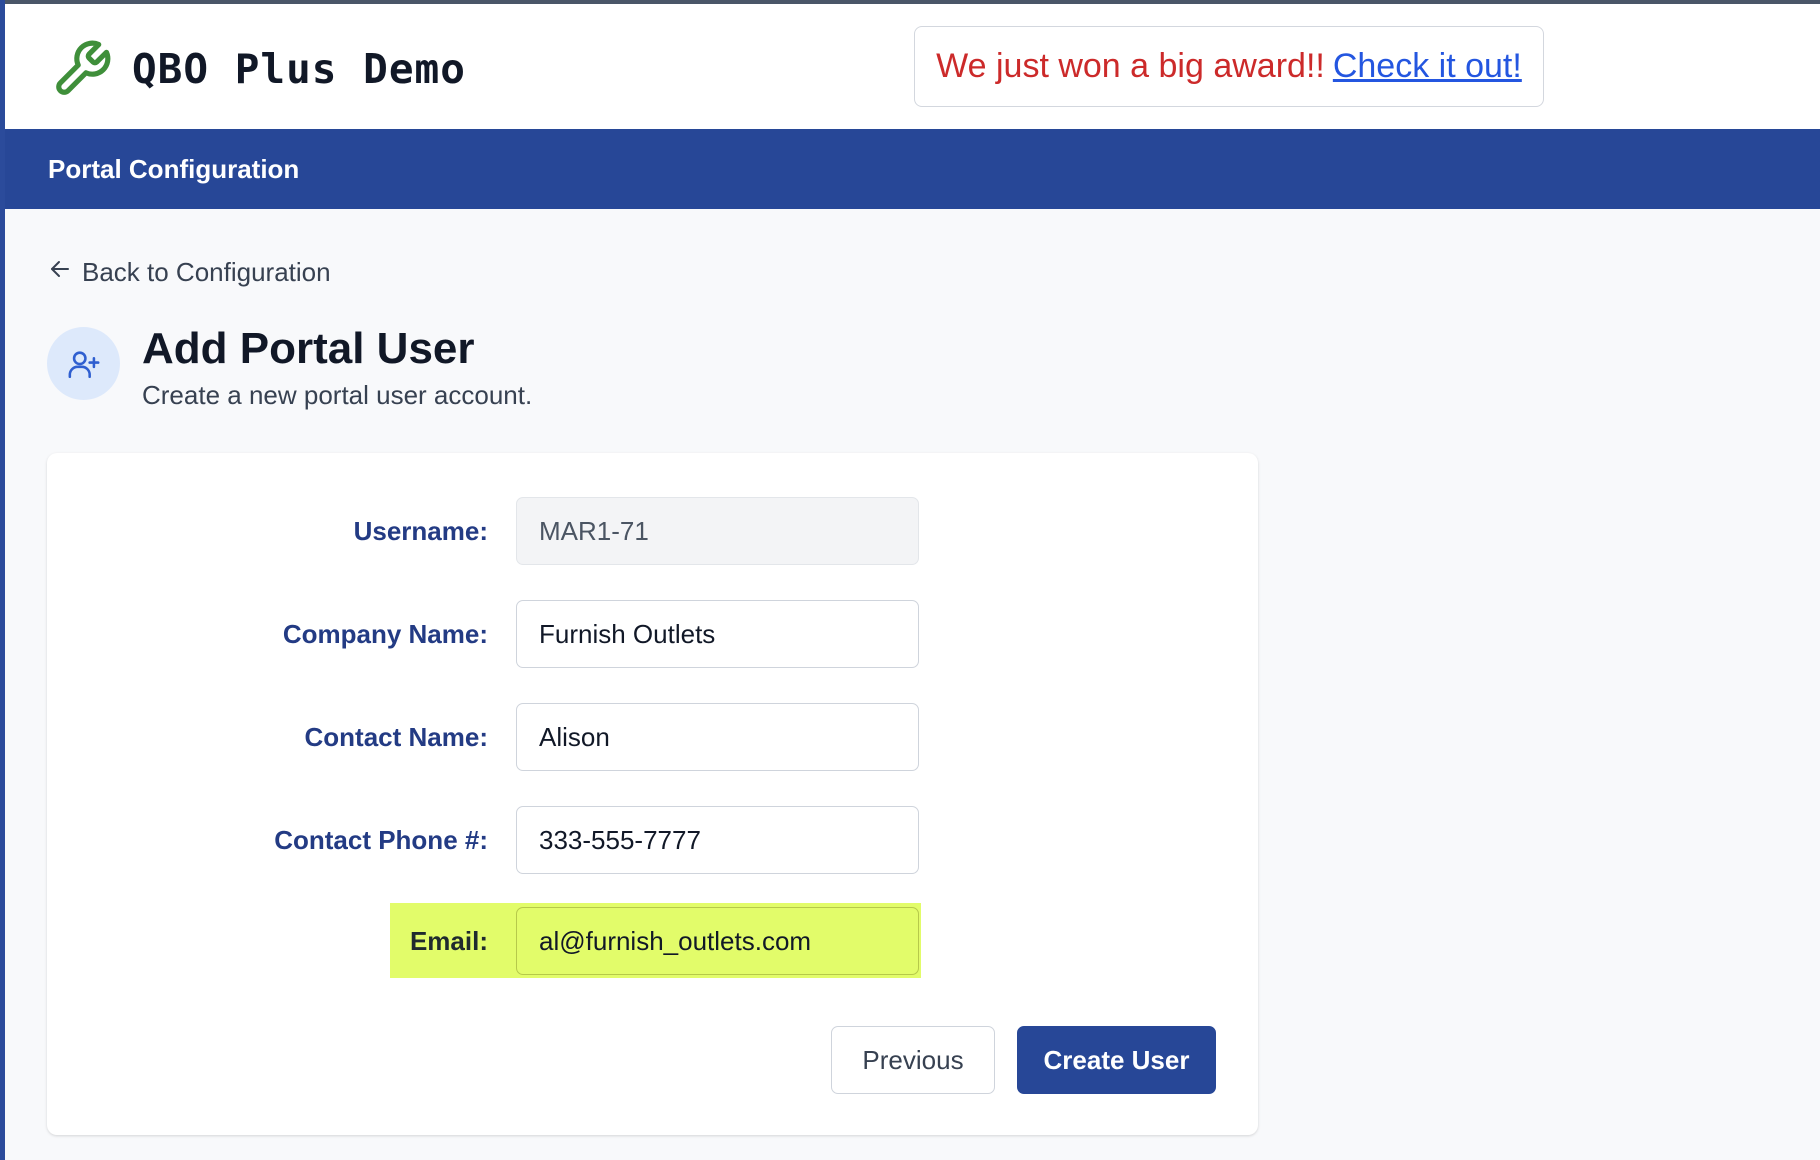 The height and width of the screenshot is (1160, 1820). What do you see at coordinates (65, 272) in the screenshot?
I see `arrow-left-icon` at bounding box center [65, 272].